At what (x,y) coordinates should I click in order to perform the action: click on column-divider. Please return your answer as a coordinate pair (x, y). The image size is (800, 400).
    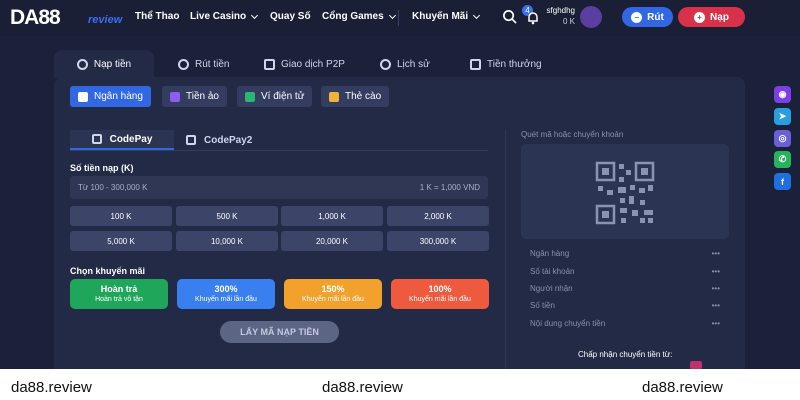
    Looking at the image, I should click on (505, 250).